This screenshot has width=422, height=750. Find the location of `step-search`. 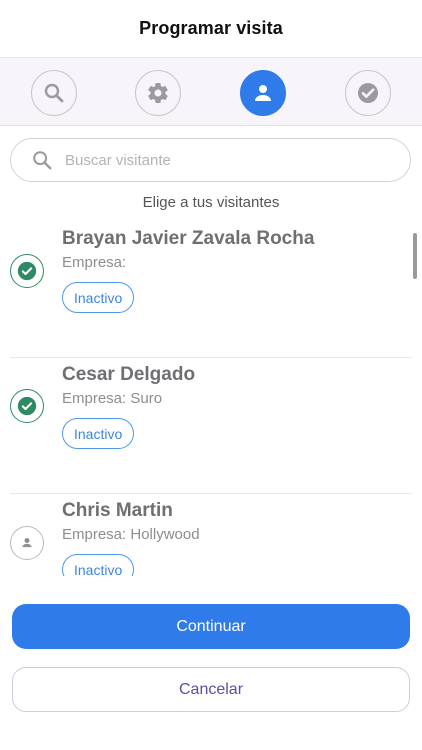

step-search is located at coordinates (54, 93).